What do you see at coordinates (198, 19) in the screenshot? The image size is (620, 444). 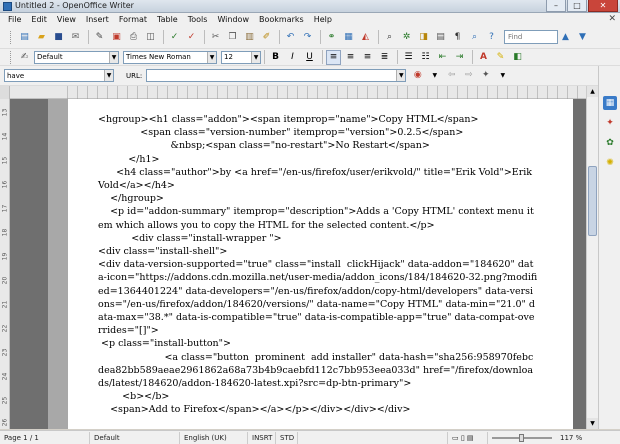 I see `menu-tools: Tools` at bounding box center [198, 19].